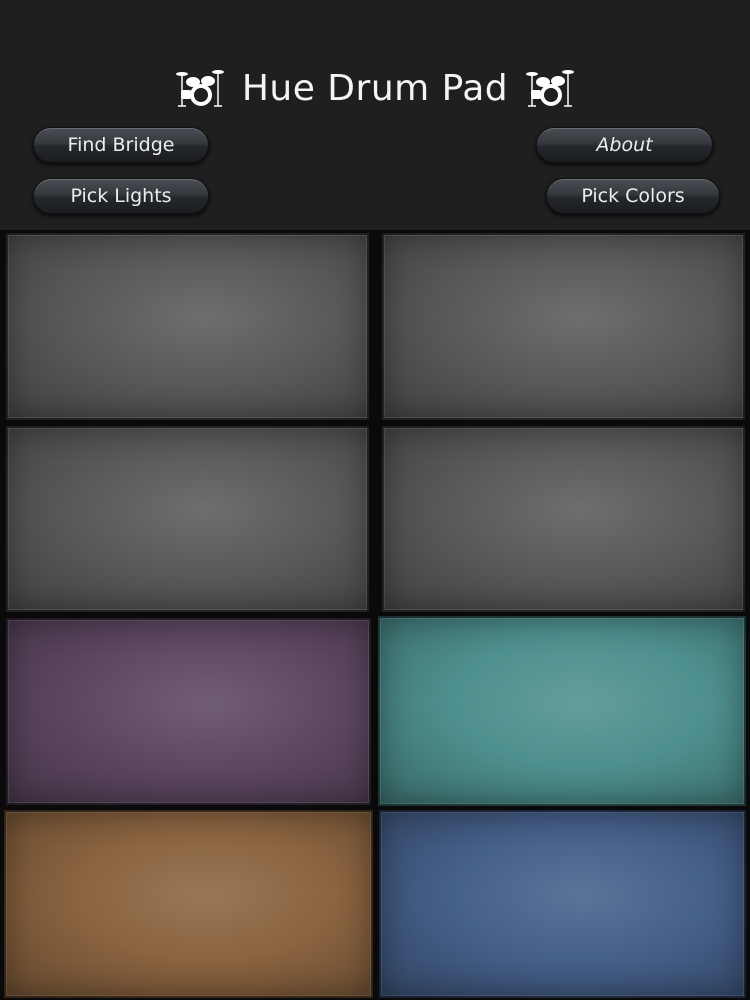 The width and height of the screenshot is (750, 1000). Describe the element at coordinates (121, 145) in the screenshot. I see `find-bridge-button: Find Bridge` at that location.